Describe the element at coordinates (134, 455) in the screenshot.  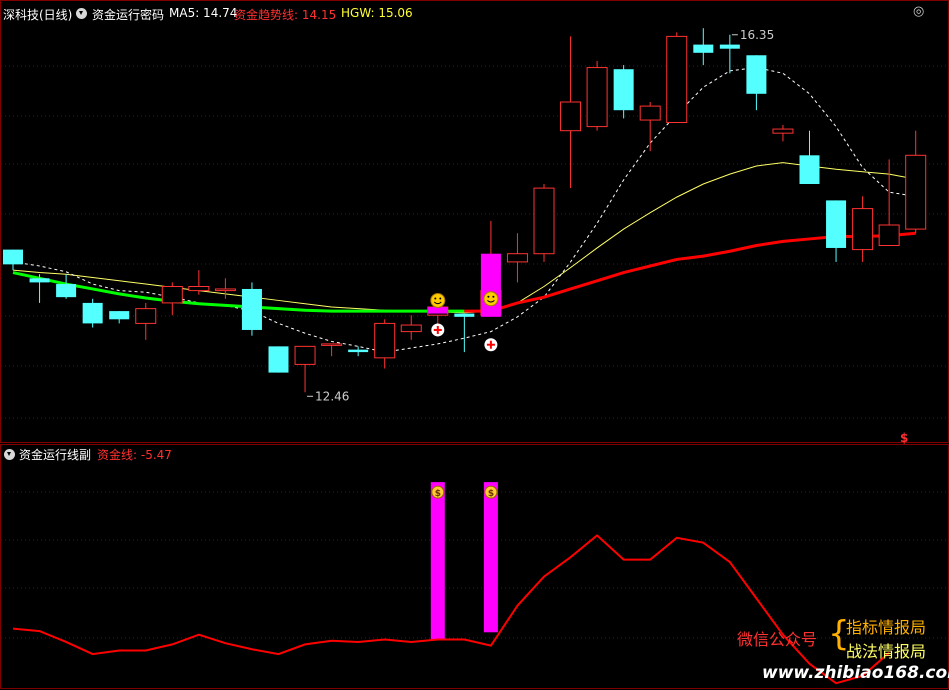
I see `capital-line-label: 资金线: -5.47` at that location.